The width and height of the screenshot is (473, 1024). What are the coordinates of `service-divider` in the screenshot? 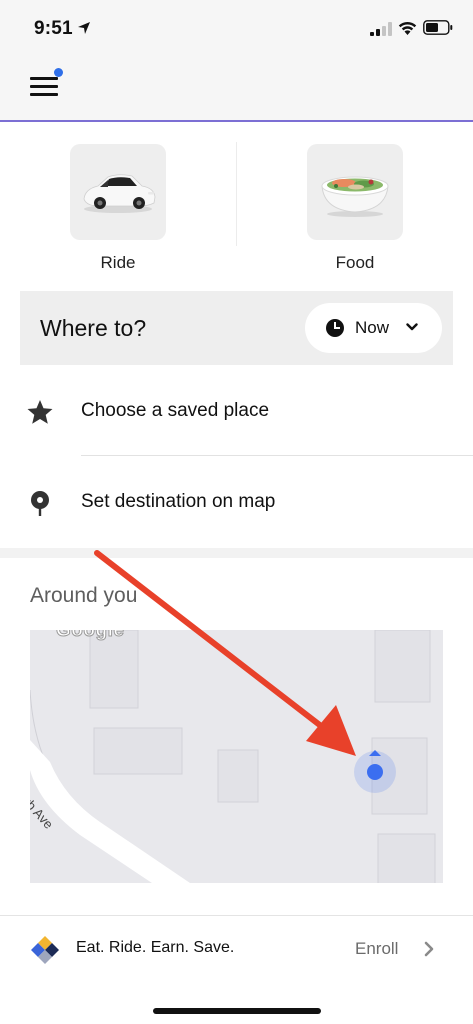 It's located at (236, 194).